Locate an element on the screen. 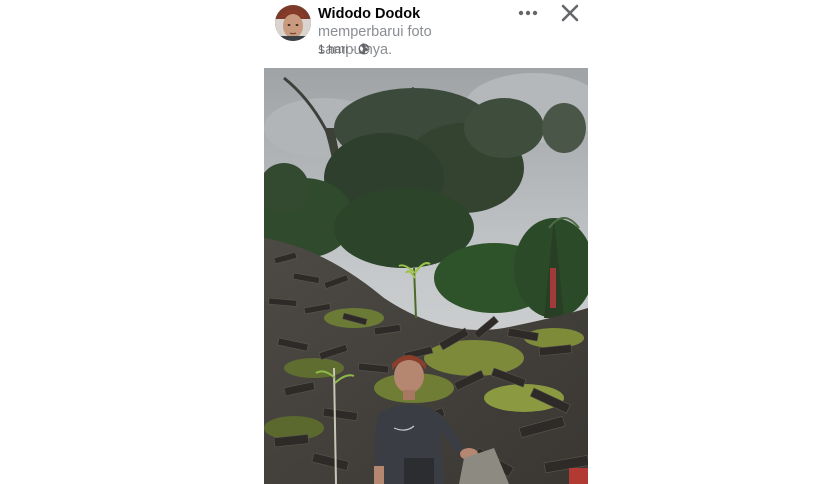 Image resolution: width=840 pixels, height=484 pixels. more-options-button is located at coordinates (528, 13).